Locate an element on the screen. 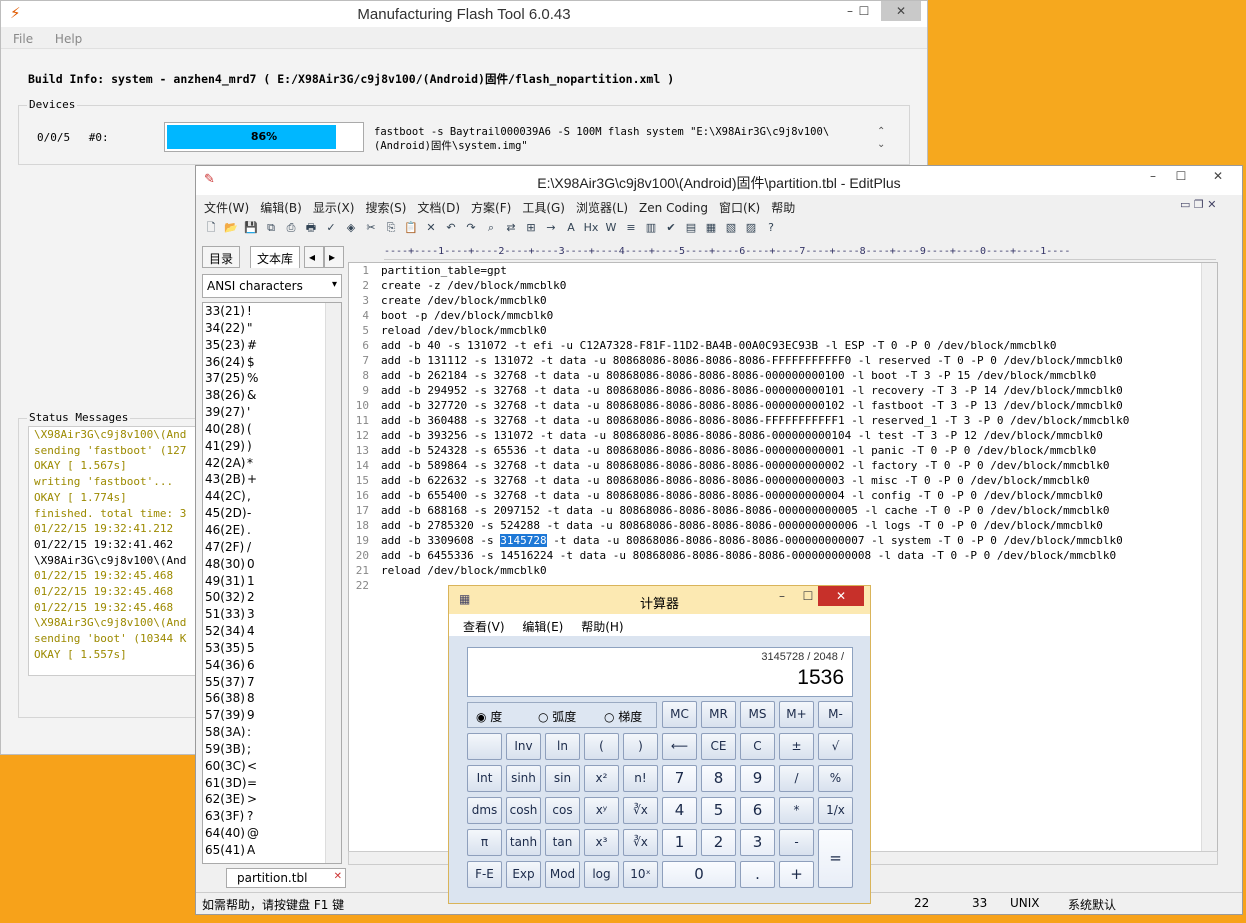 The width and height of the screenshot is (1246, 923). calc-key: Int is located at coordinates (484, 778).